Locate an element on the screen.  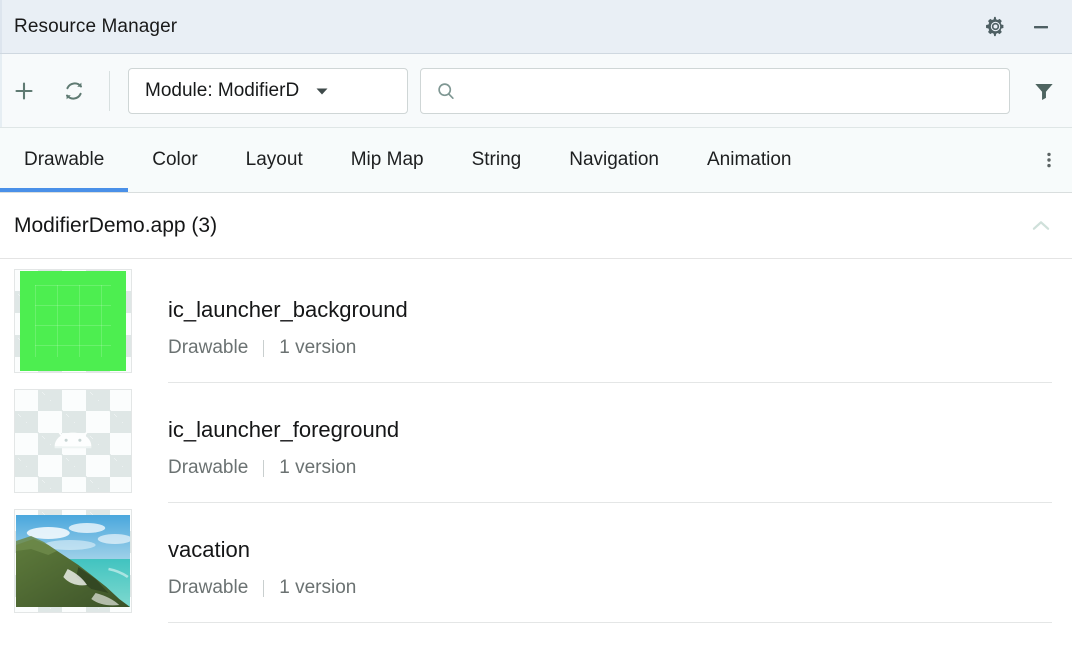
tab-navigation: Navigation is located at coordinates (614, 160).